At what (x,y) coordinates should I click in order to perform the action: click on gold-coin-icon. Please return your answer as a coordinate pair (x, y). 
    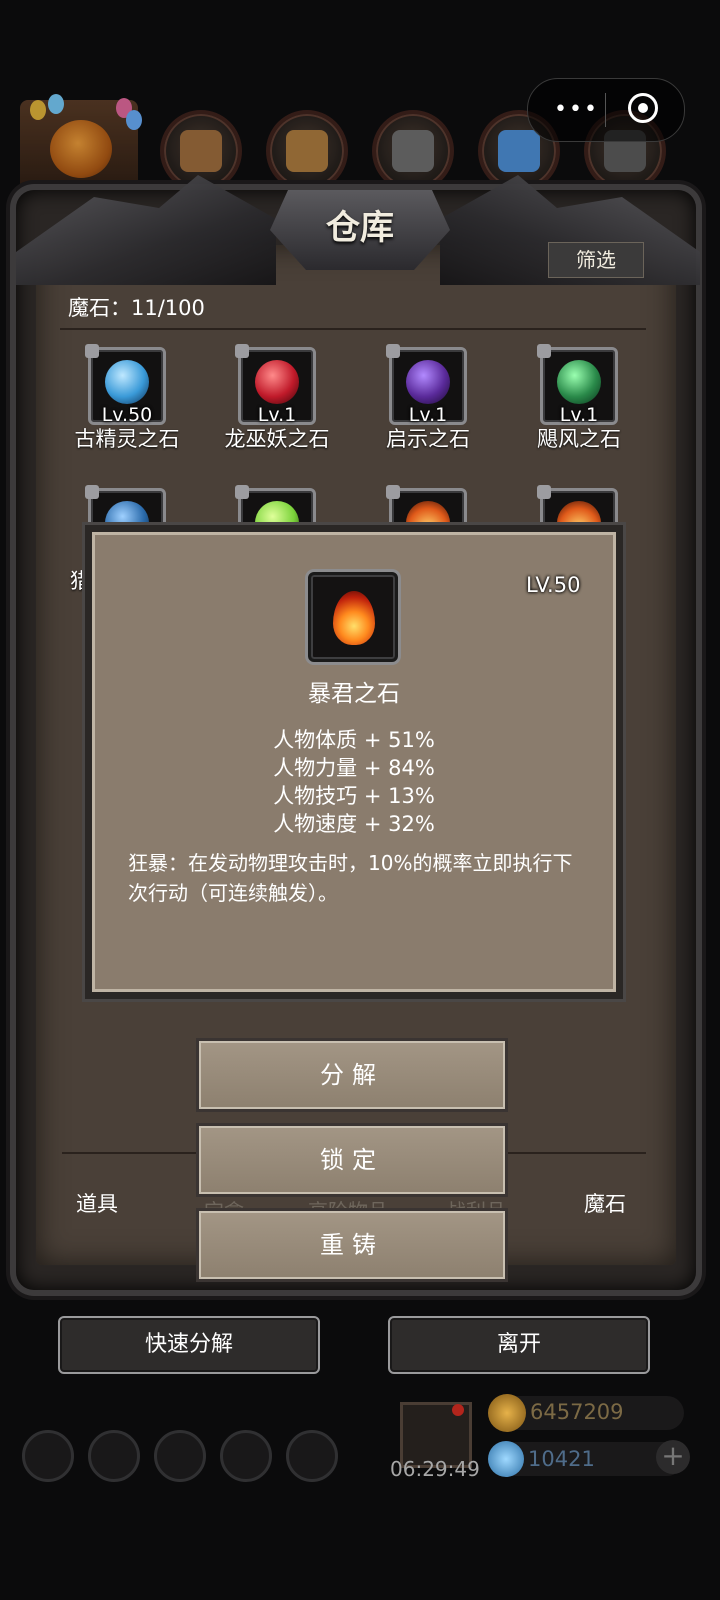
    Looking at the image, I should click on (507, 1413).